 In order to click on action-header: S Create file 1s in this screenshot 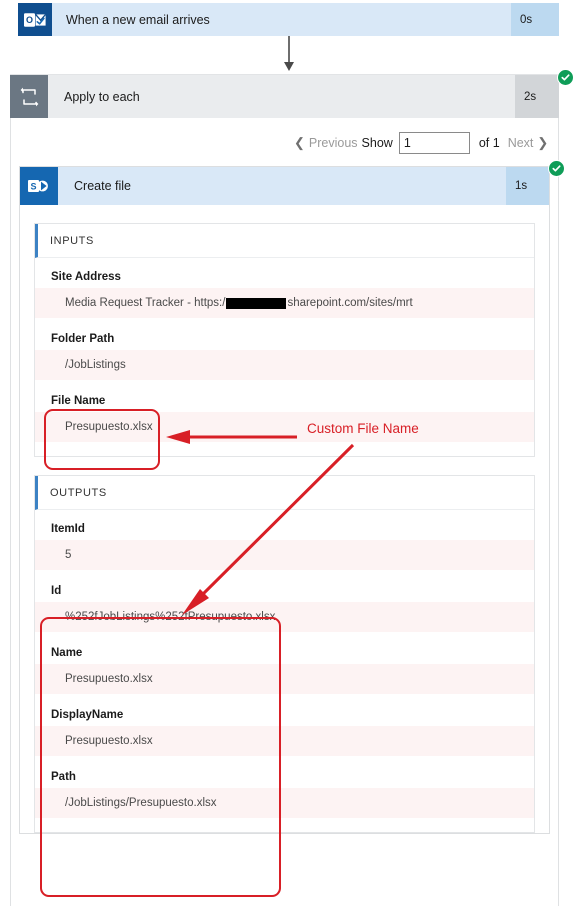, I will do `click(284, 186)`.